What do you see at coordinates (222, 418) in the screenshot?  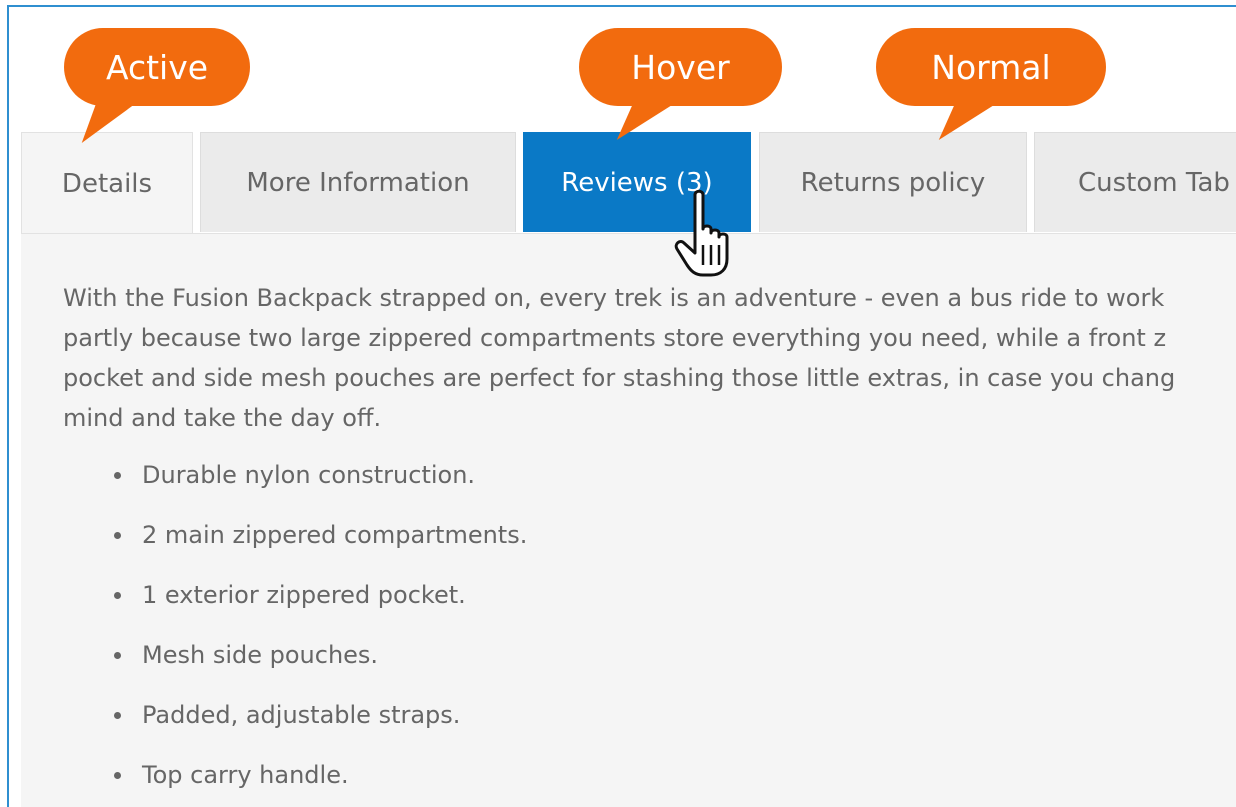 I see `description-line: mind and take the day off.` at bounding box center [222, 418].